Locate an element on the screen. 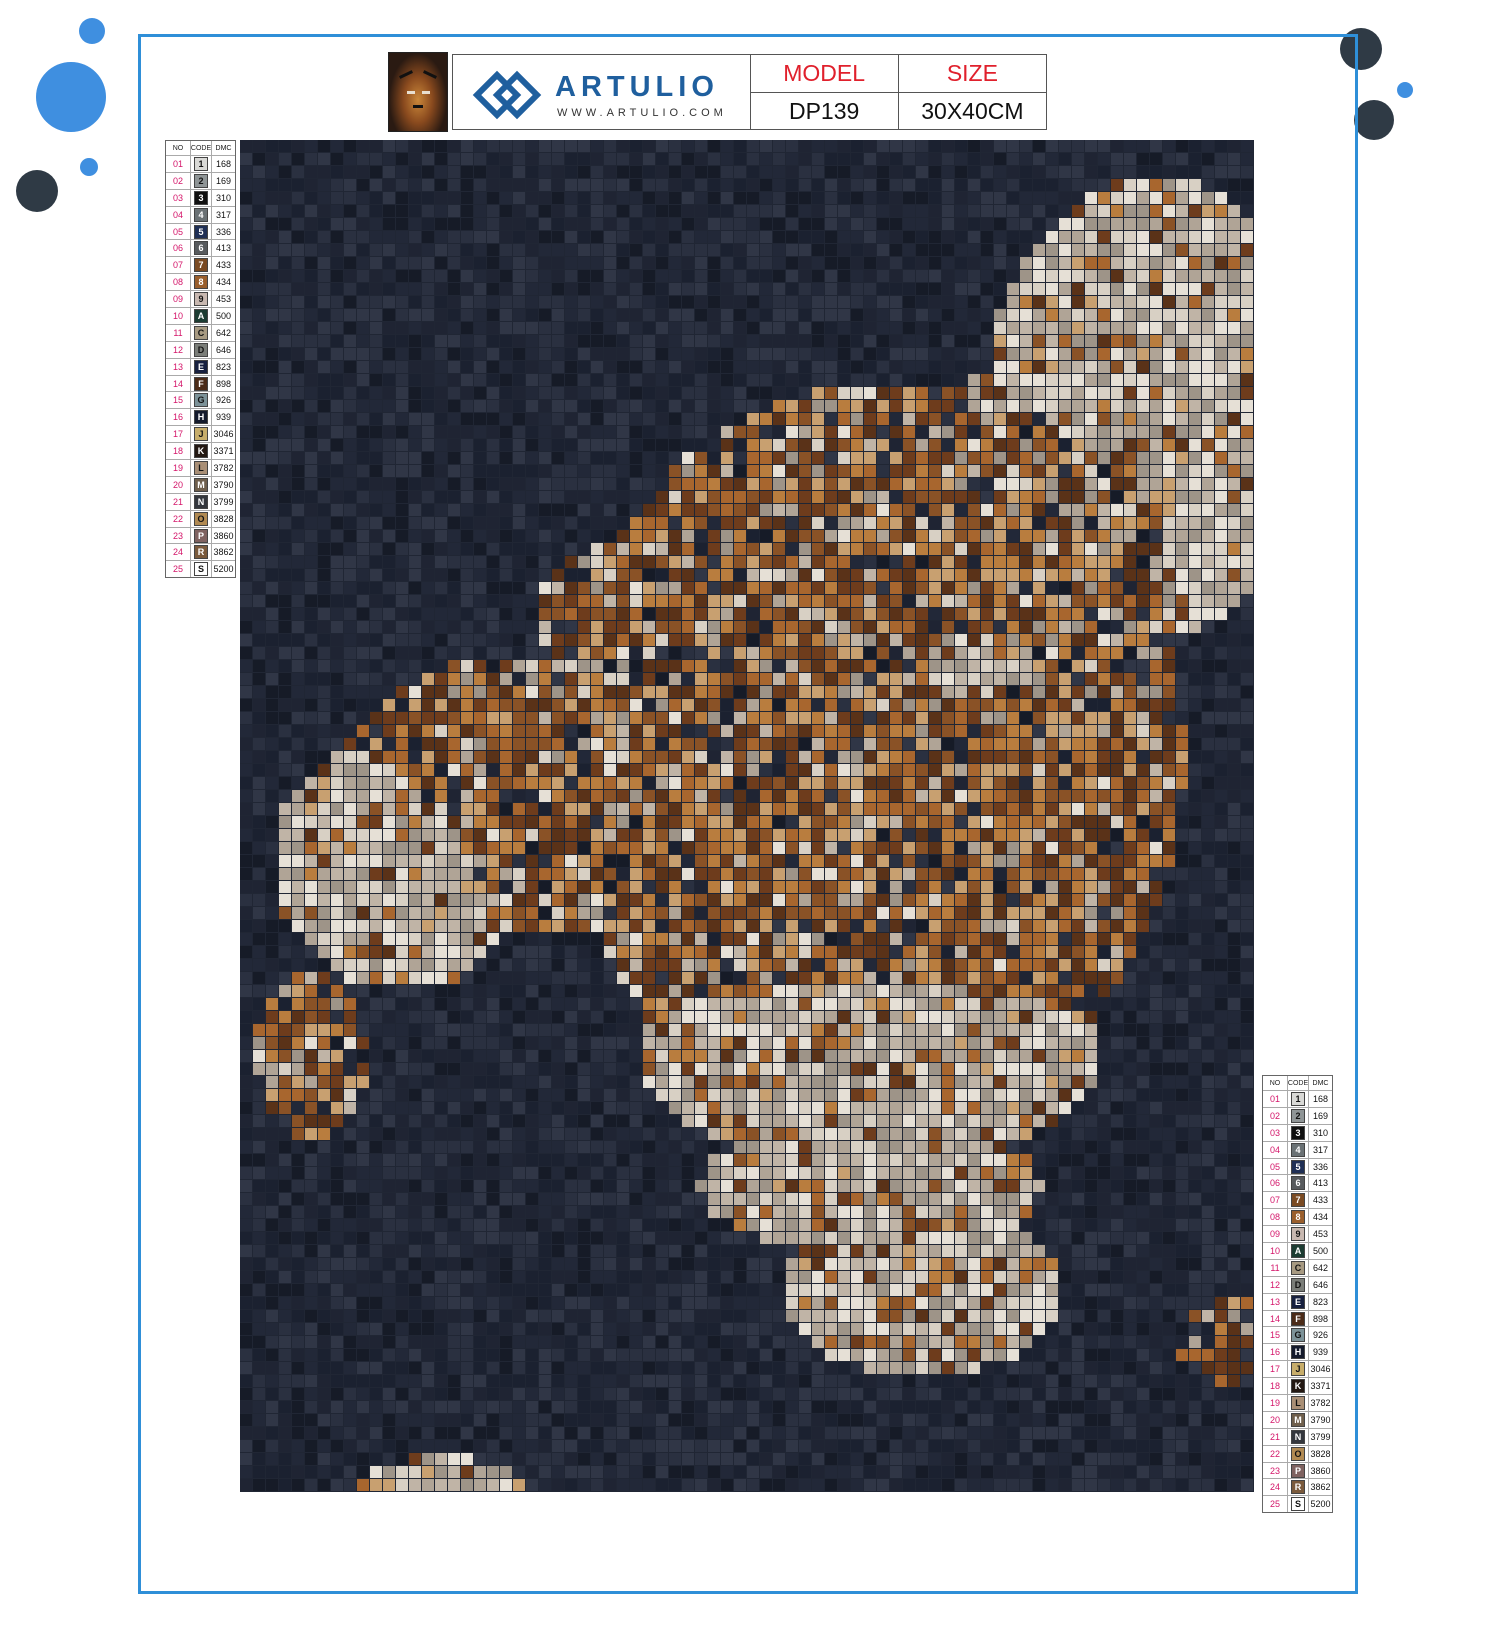  legend-dmc: 500 is located at coordinates (223, 315).